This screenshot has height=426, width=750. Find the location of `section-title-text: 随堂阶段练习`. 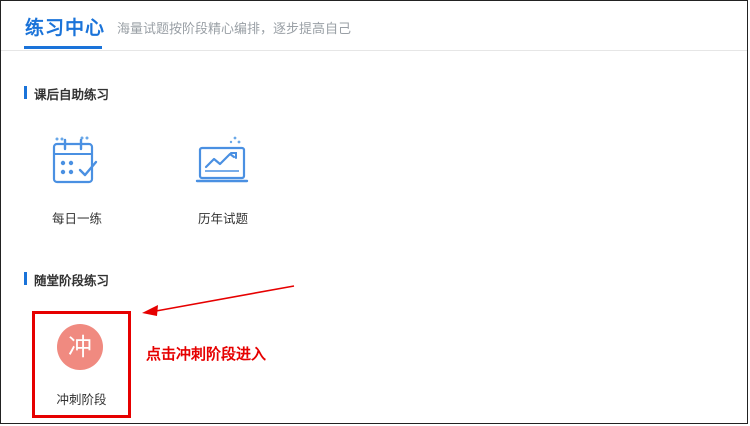

section-title-text: 随堂阶段练习 is located at coordinates (72, 280).